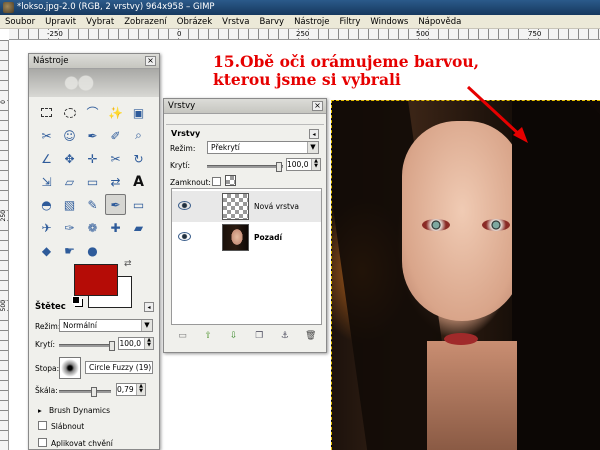 This screenshot has width=600, height=450. What do you see at coordinates (259, 336) in the screenshot?
I see `duplicate-layer-icon: ❐` at bounding box center [259, 336].